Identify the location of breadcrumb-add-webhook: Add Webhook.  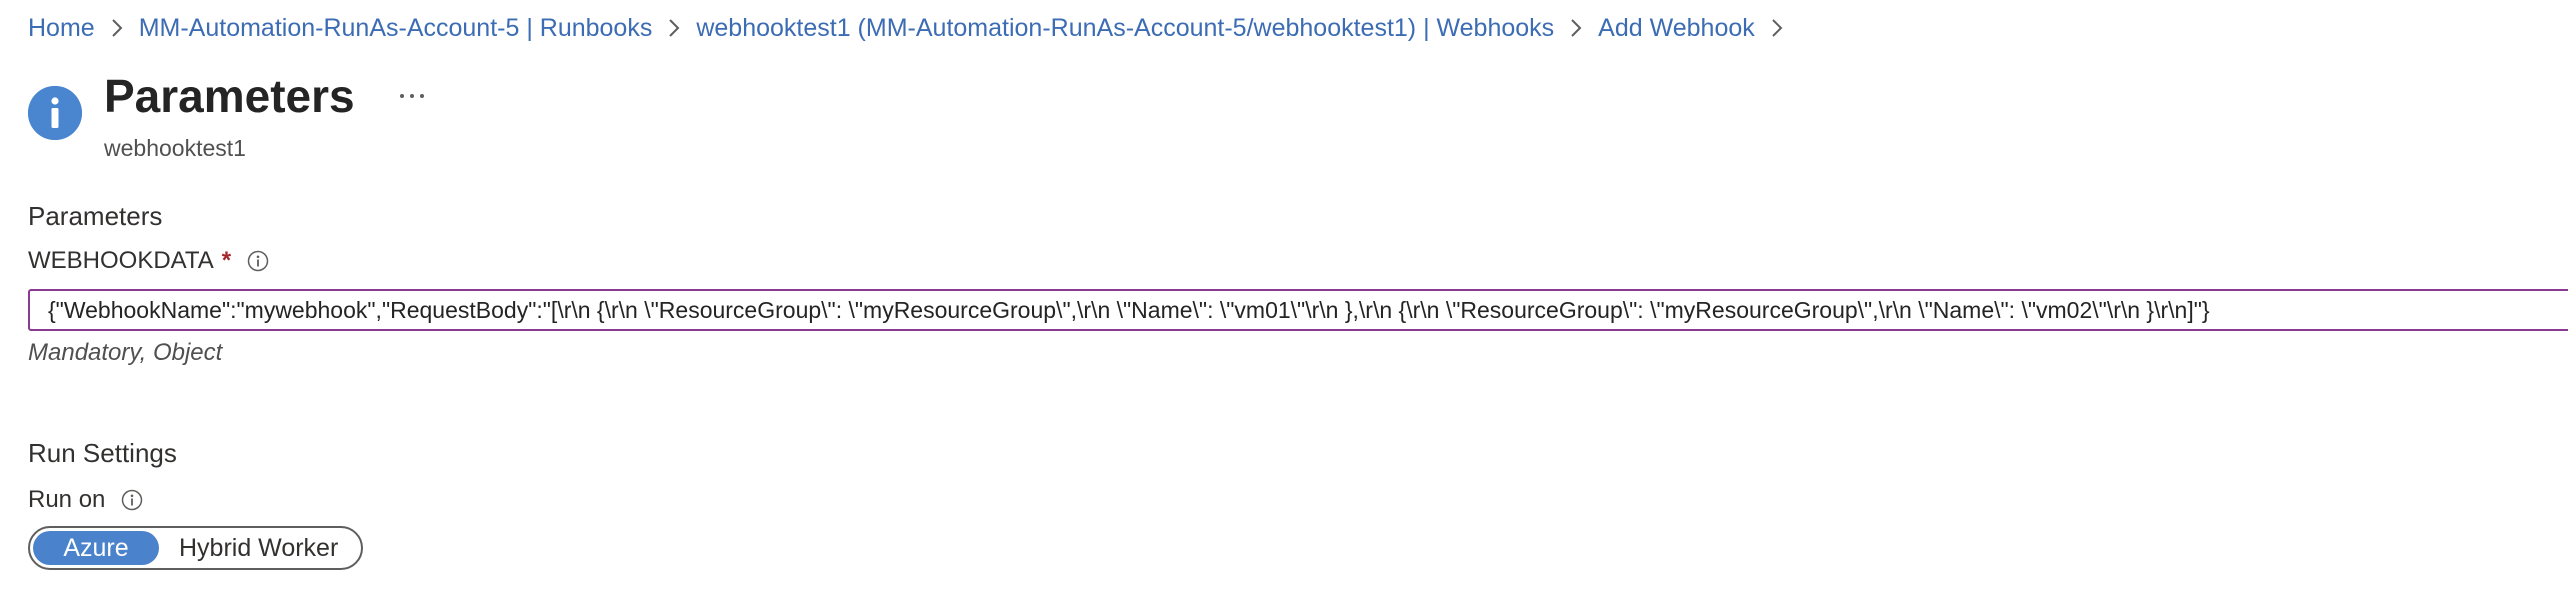
(1676, 28).